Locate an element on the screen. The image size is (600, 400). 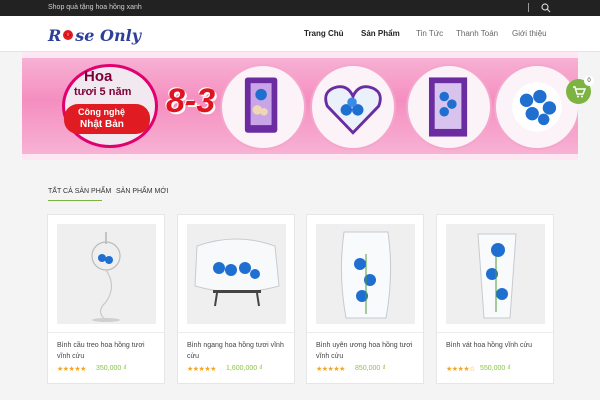
logo-text-left: R is located at coordinates (55, 35).